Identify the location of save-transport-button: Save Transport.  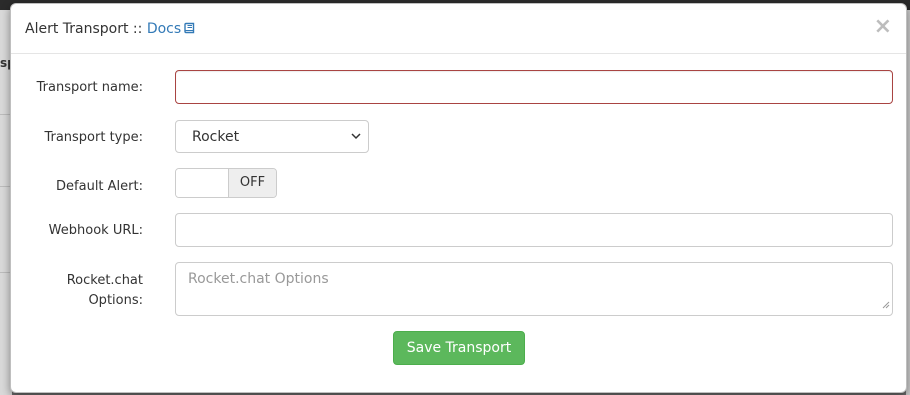
(459, 348).